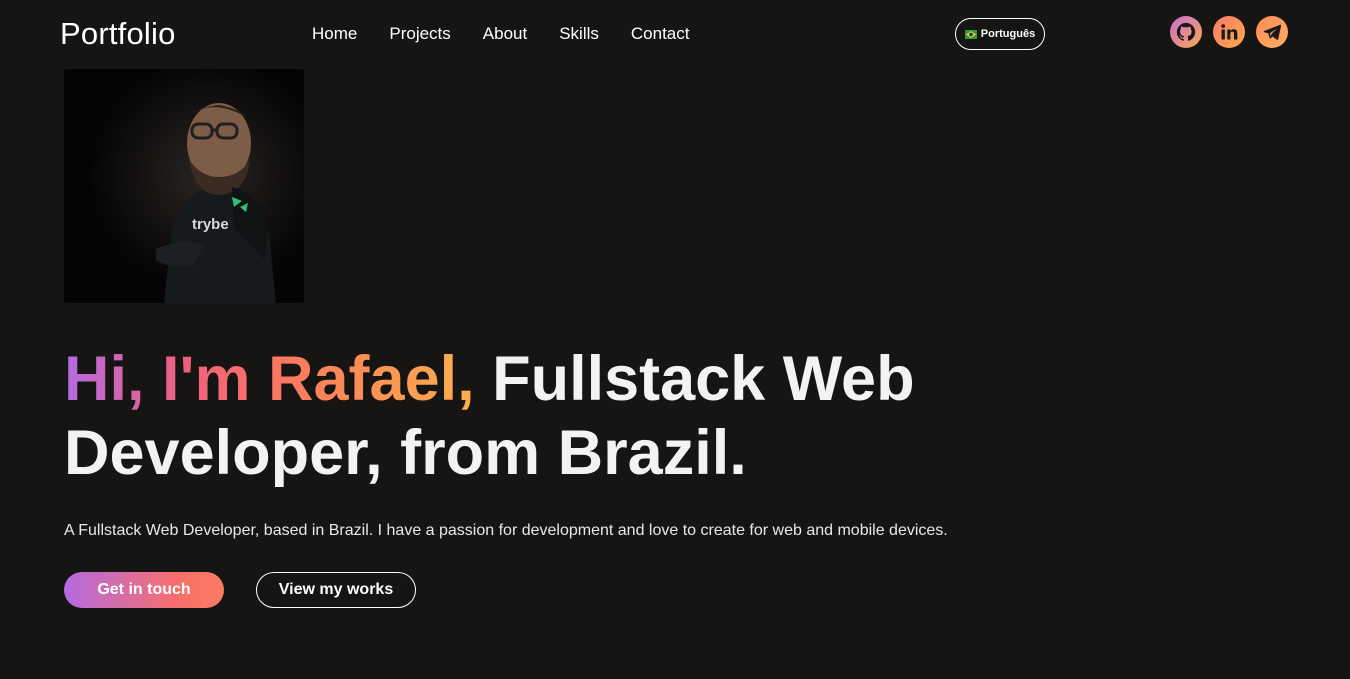  Describe the element at coordinates (505, 34) in the screenshot. I see `nav-item-about: About` at that location.